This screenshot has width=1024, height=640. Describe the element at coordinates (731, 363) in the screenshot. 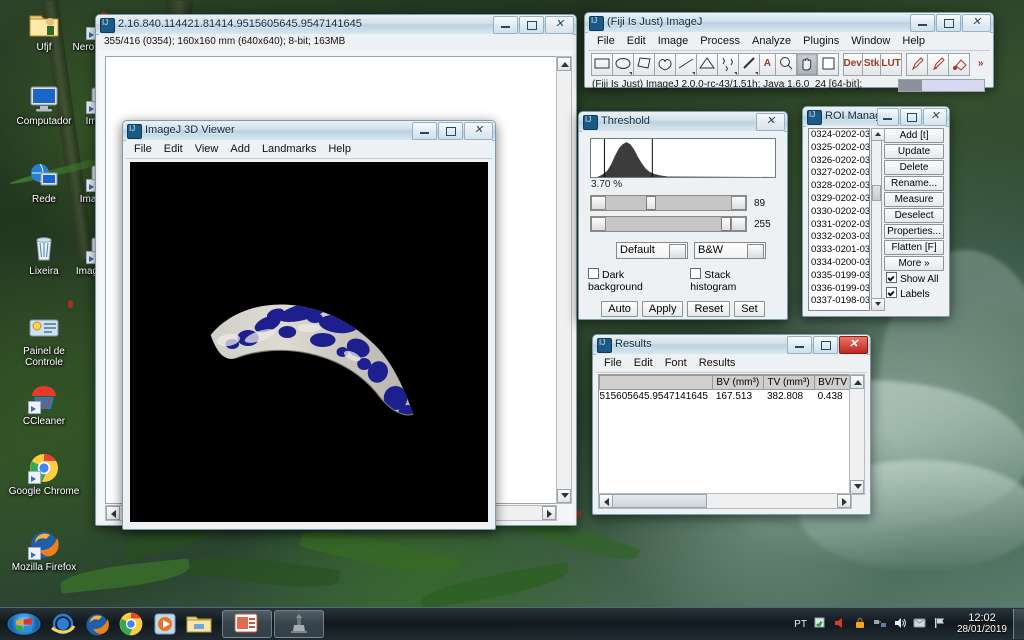

I see `results-menubar: File Edit Font Results` at that location.